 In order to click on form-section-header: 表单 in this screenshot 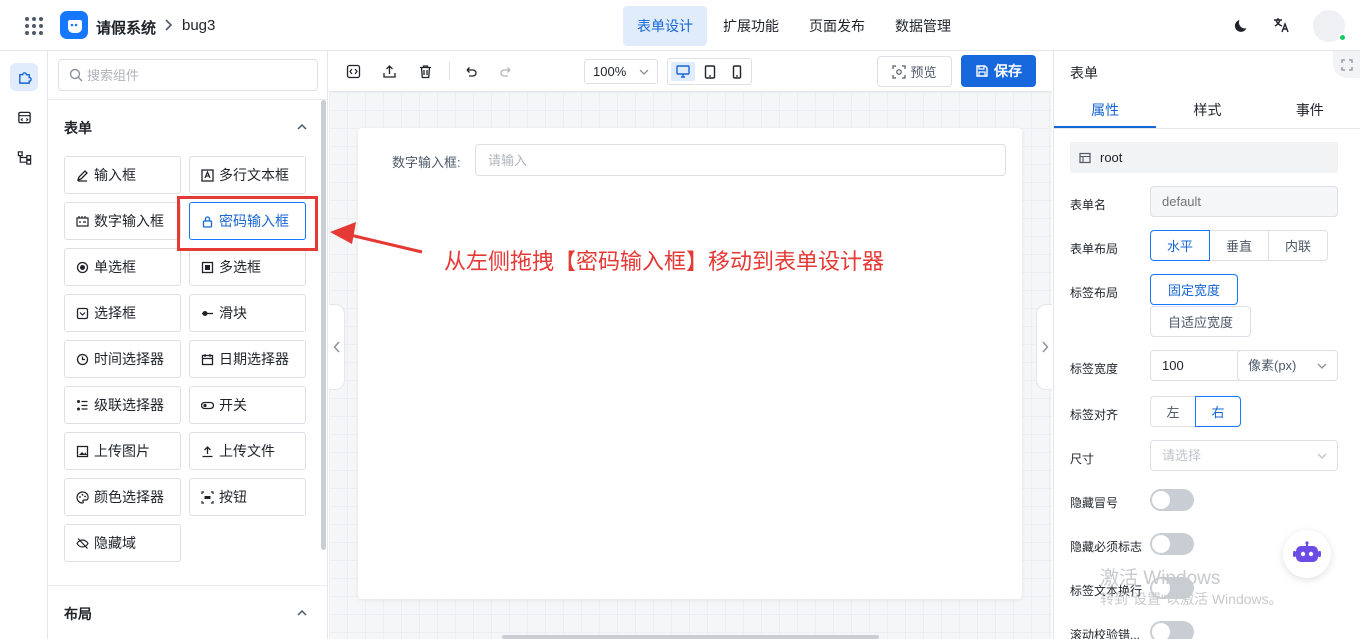, I will do `click(189, 128)`.